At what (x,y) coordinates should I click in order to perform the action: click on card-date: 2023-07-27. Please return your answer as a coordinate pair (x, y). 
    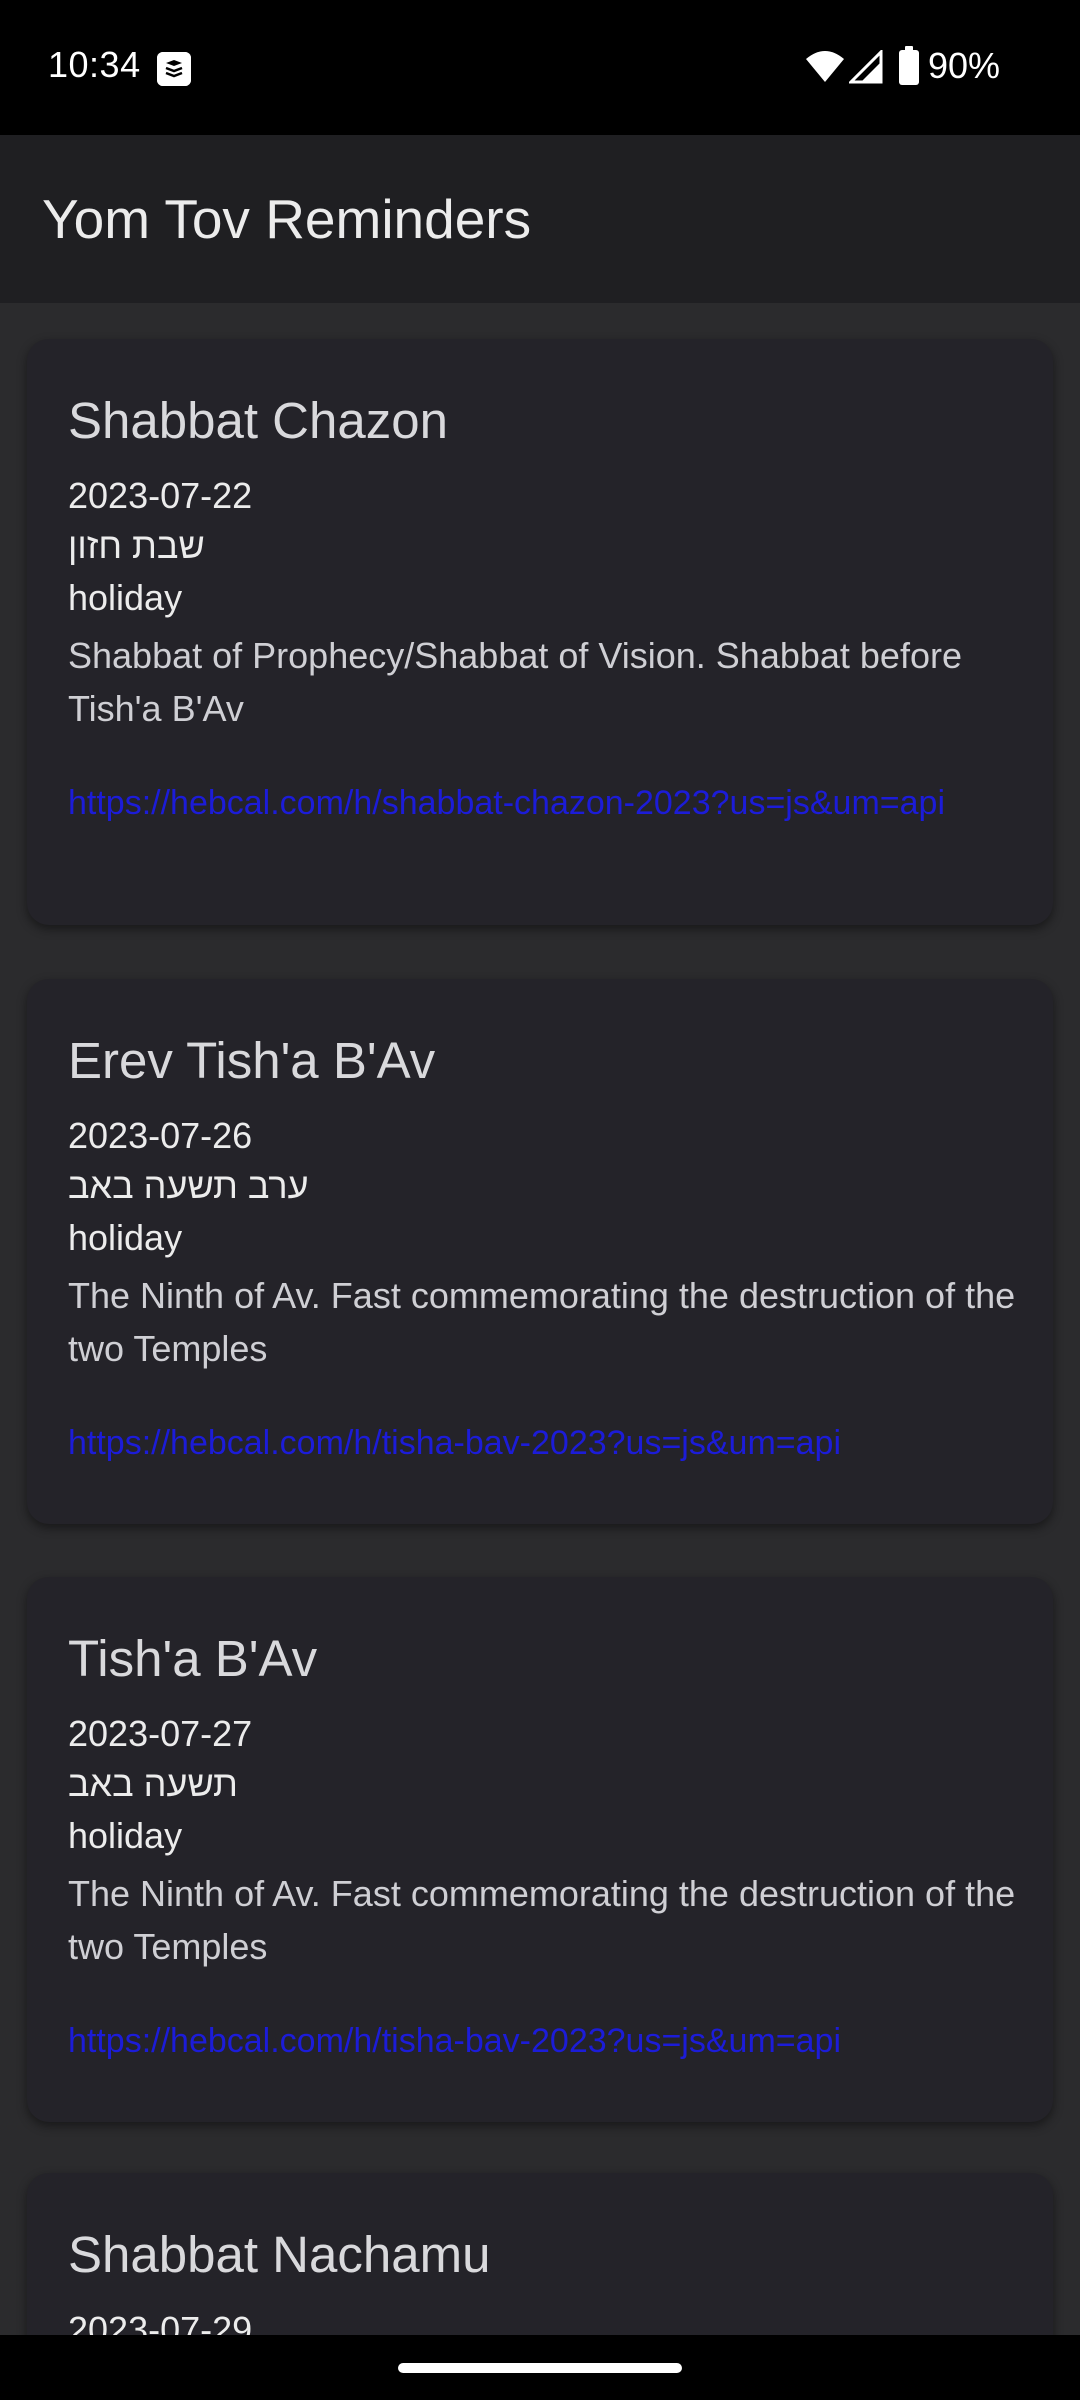
    Looking at the image, I should click on (160, 1733).